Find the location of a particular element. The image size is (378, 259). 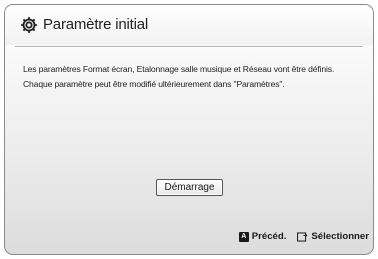

dialog-title: Paramètre initial is located at coordinates (95, 24).